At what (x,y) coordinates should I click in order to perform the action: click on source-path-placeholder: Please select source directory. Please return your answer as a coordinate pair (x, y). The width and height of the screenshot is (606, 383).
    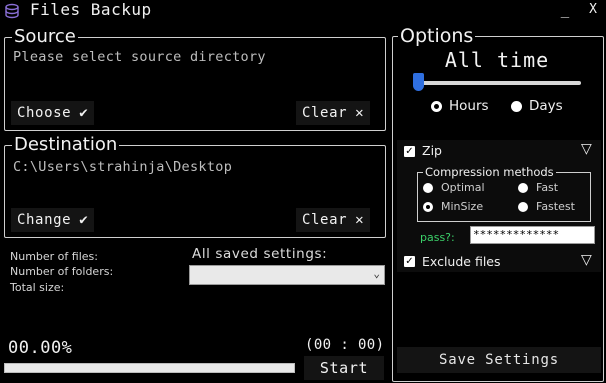
    Looking at the image, I should click on (139, 57).